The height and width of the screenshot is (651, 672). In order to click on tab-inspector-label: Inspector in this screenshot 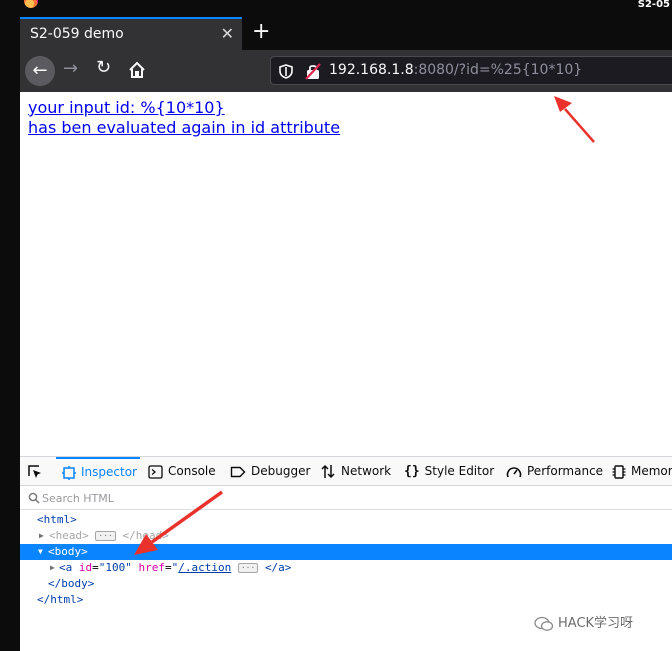, I will do `click(109, 472)`.